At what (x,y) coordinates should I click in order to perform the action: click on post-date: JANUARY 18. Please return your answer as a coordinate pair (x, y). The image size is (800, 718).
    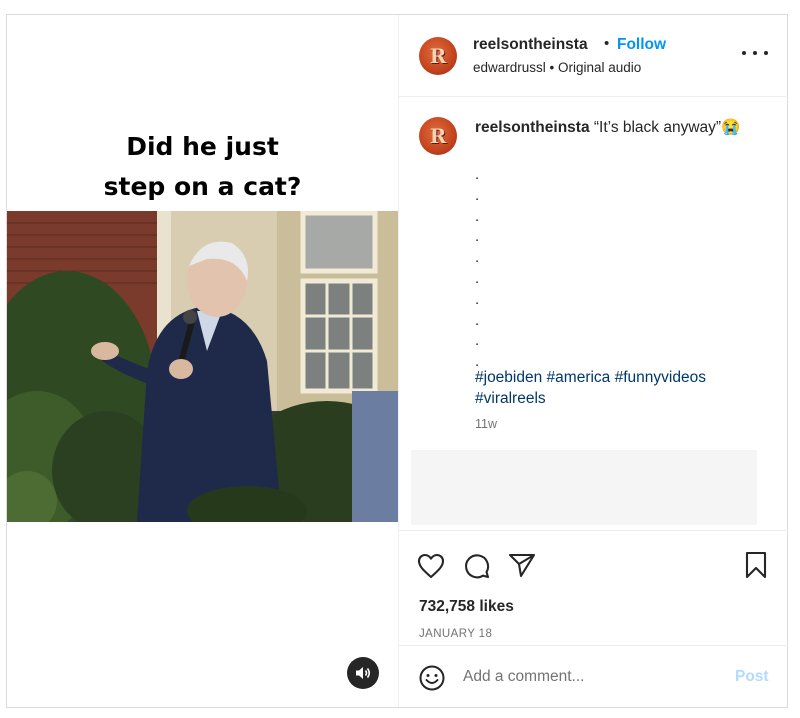
    Looking at the image, I should click on (455, 634).